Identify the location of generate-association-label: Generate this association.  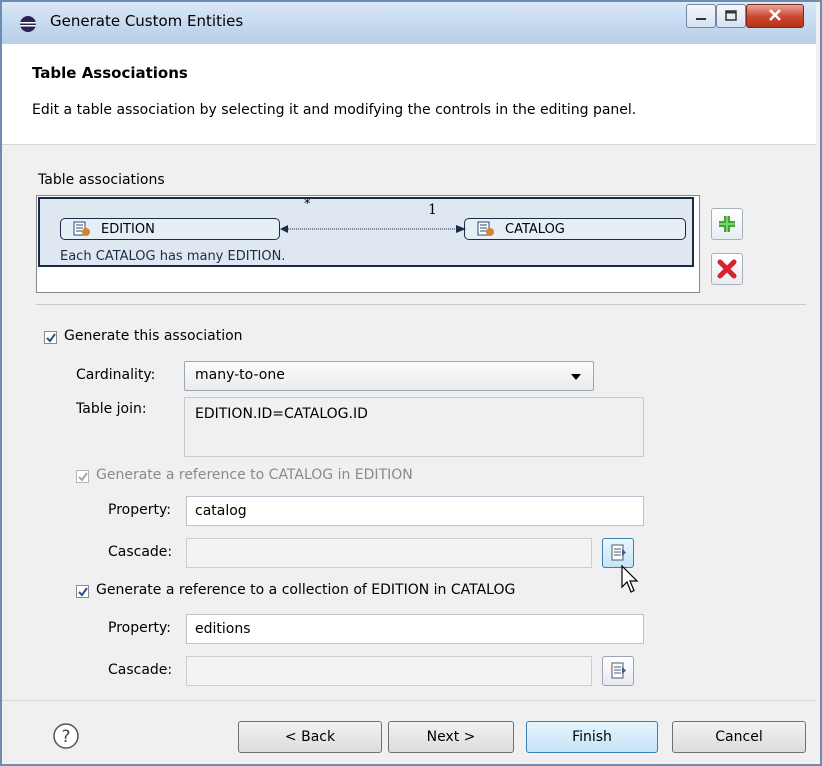
(153, 336).